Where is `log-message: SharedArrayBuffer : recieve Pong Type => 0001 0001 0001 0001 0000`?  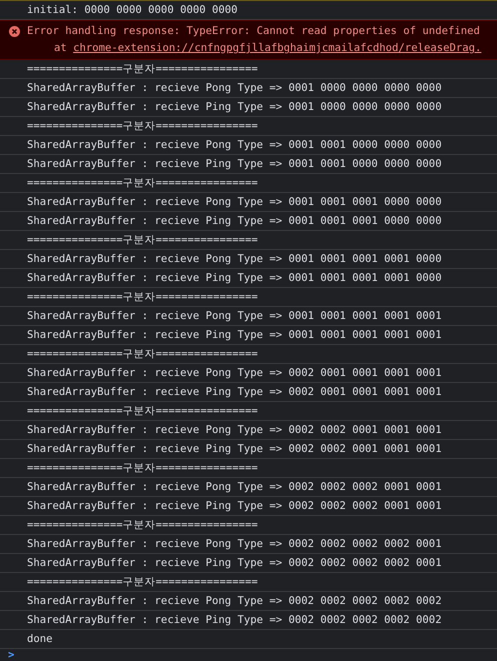 log-message: SharedArrayBuffer : recieve Pong Type => 0001 0001 0001 0001 0000 is located at coordinates (234, 259).